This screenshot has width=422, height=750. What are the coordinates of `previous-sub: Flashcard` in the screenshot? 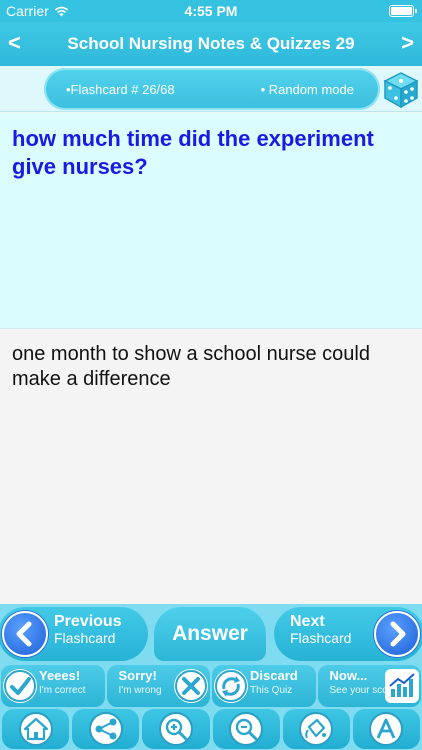 It's located at (85, 638).